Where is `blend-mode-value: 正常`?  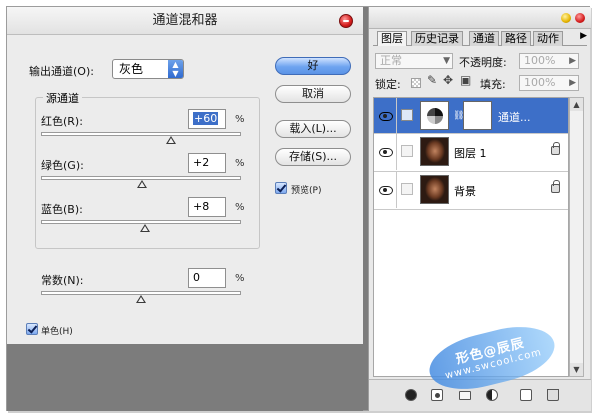 blend-mode-value: 正常 is located at coordinates (391, 60).